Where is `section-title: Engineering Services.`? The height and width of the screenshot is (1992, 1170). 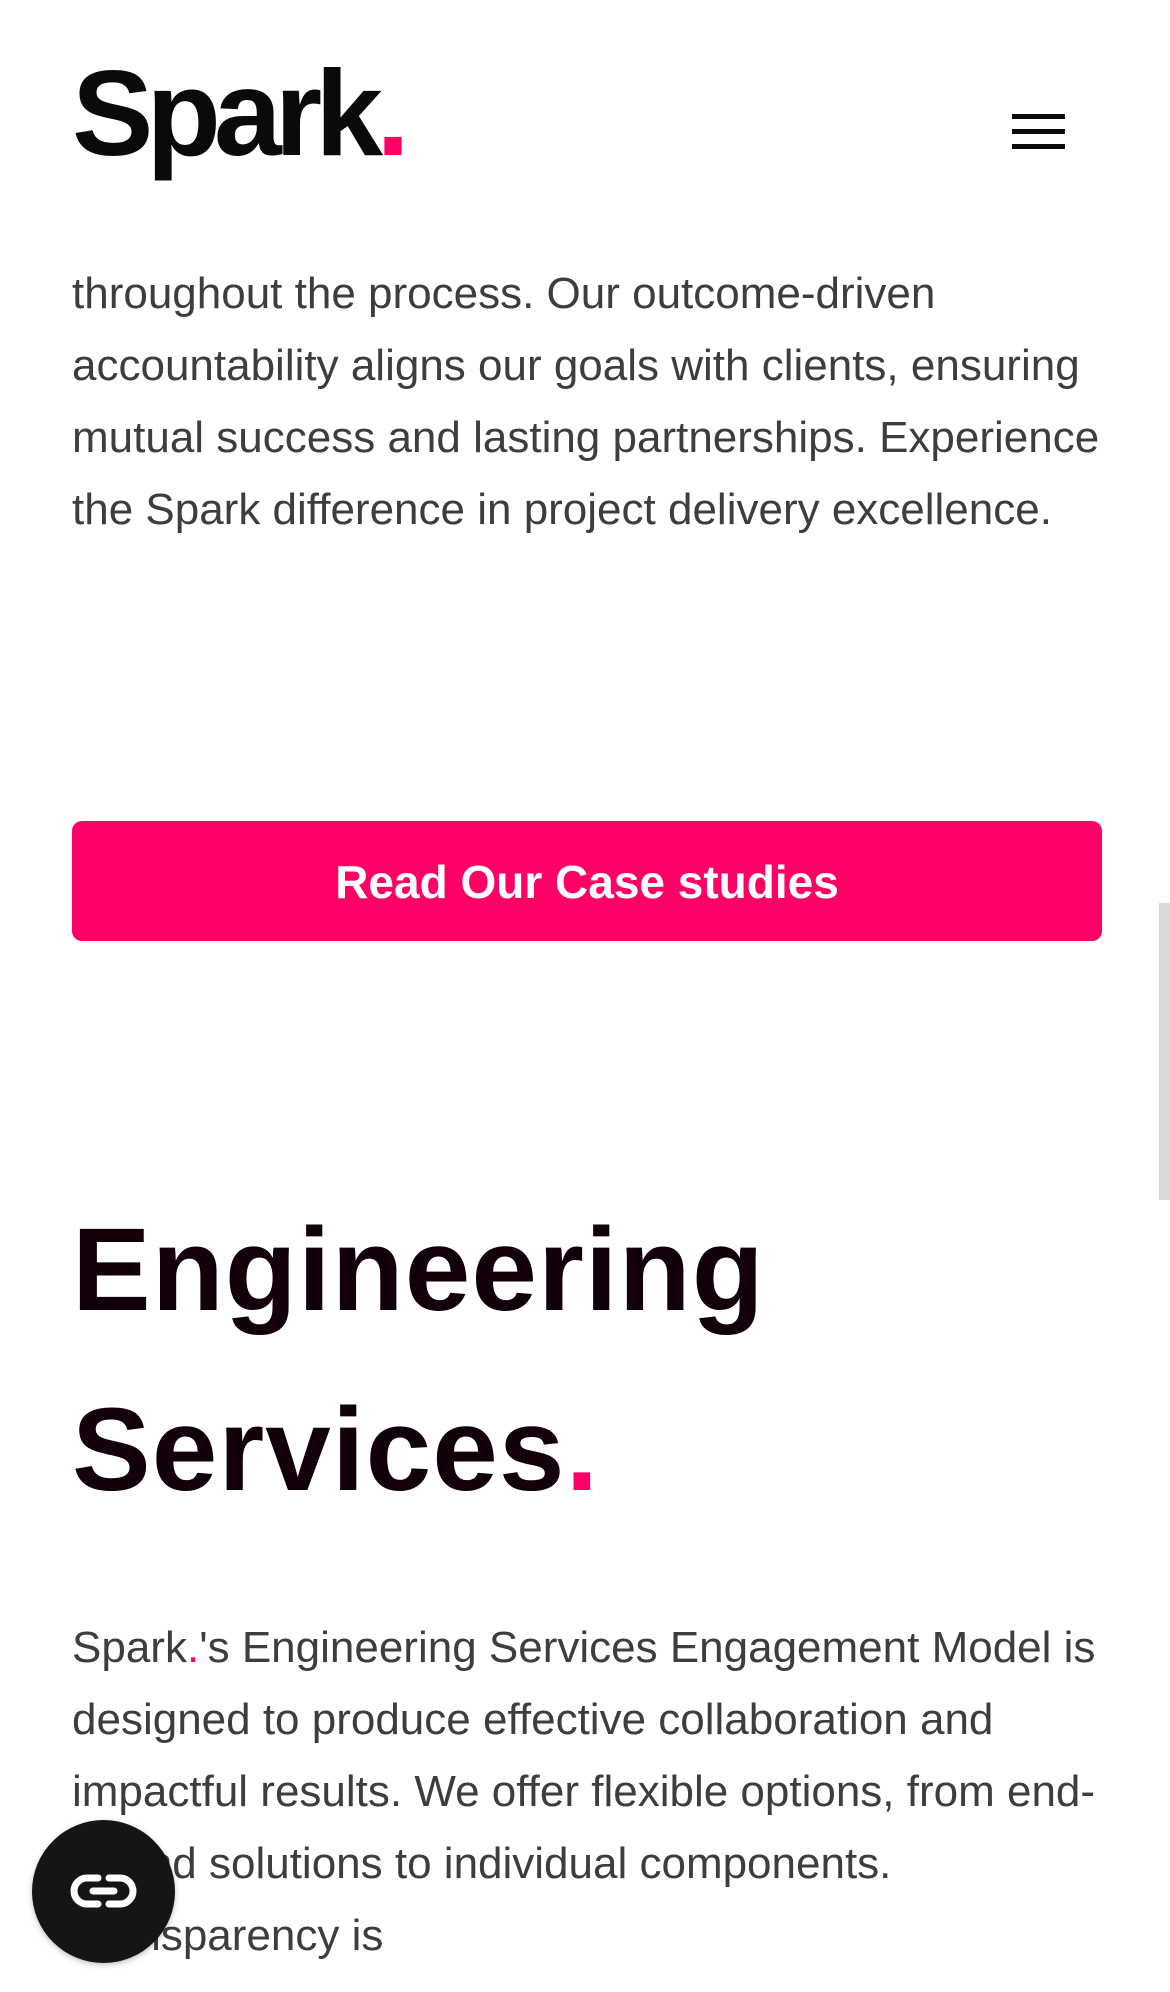
section-title: Engineering Services. is located at coordinates (418, 1360).